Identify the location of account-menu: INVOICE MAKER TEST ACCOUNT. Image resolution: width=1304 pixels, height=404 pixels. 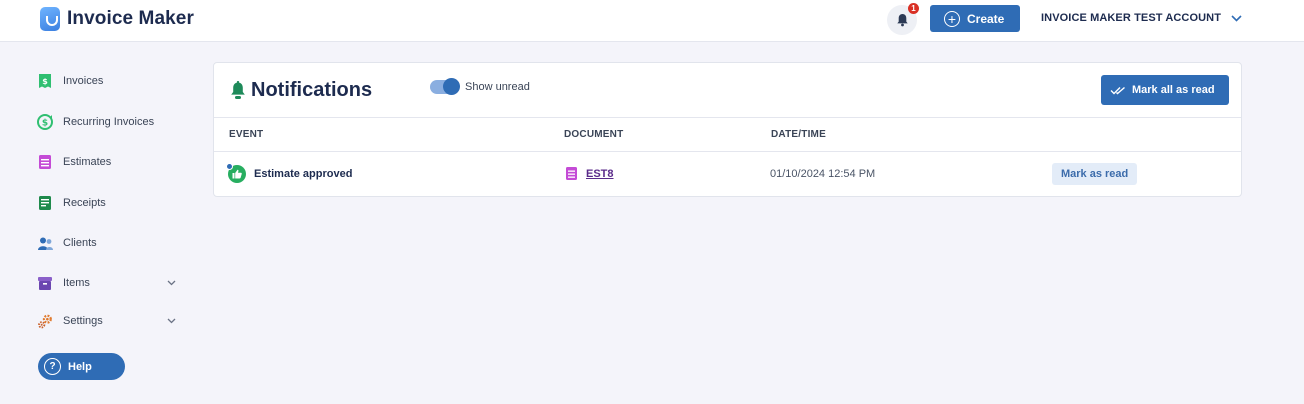
(1141, 18).